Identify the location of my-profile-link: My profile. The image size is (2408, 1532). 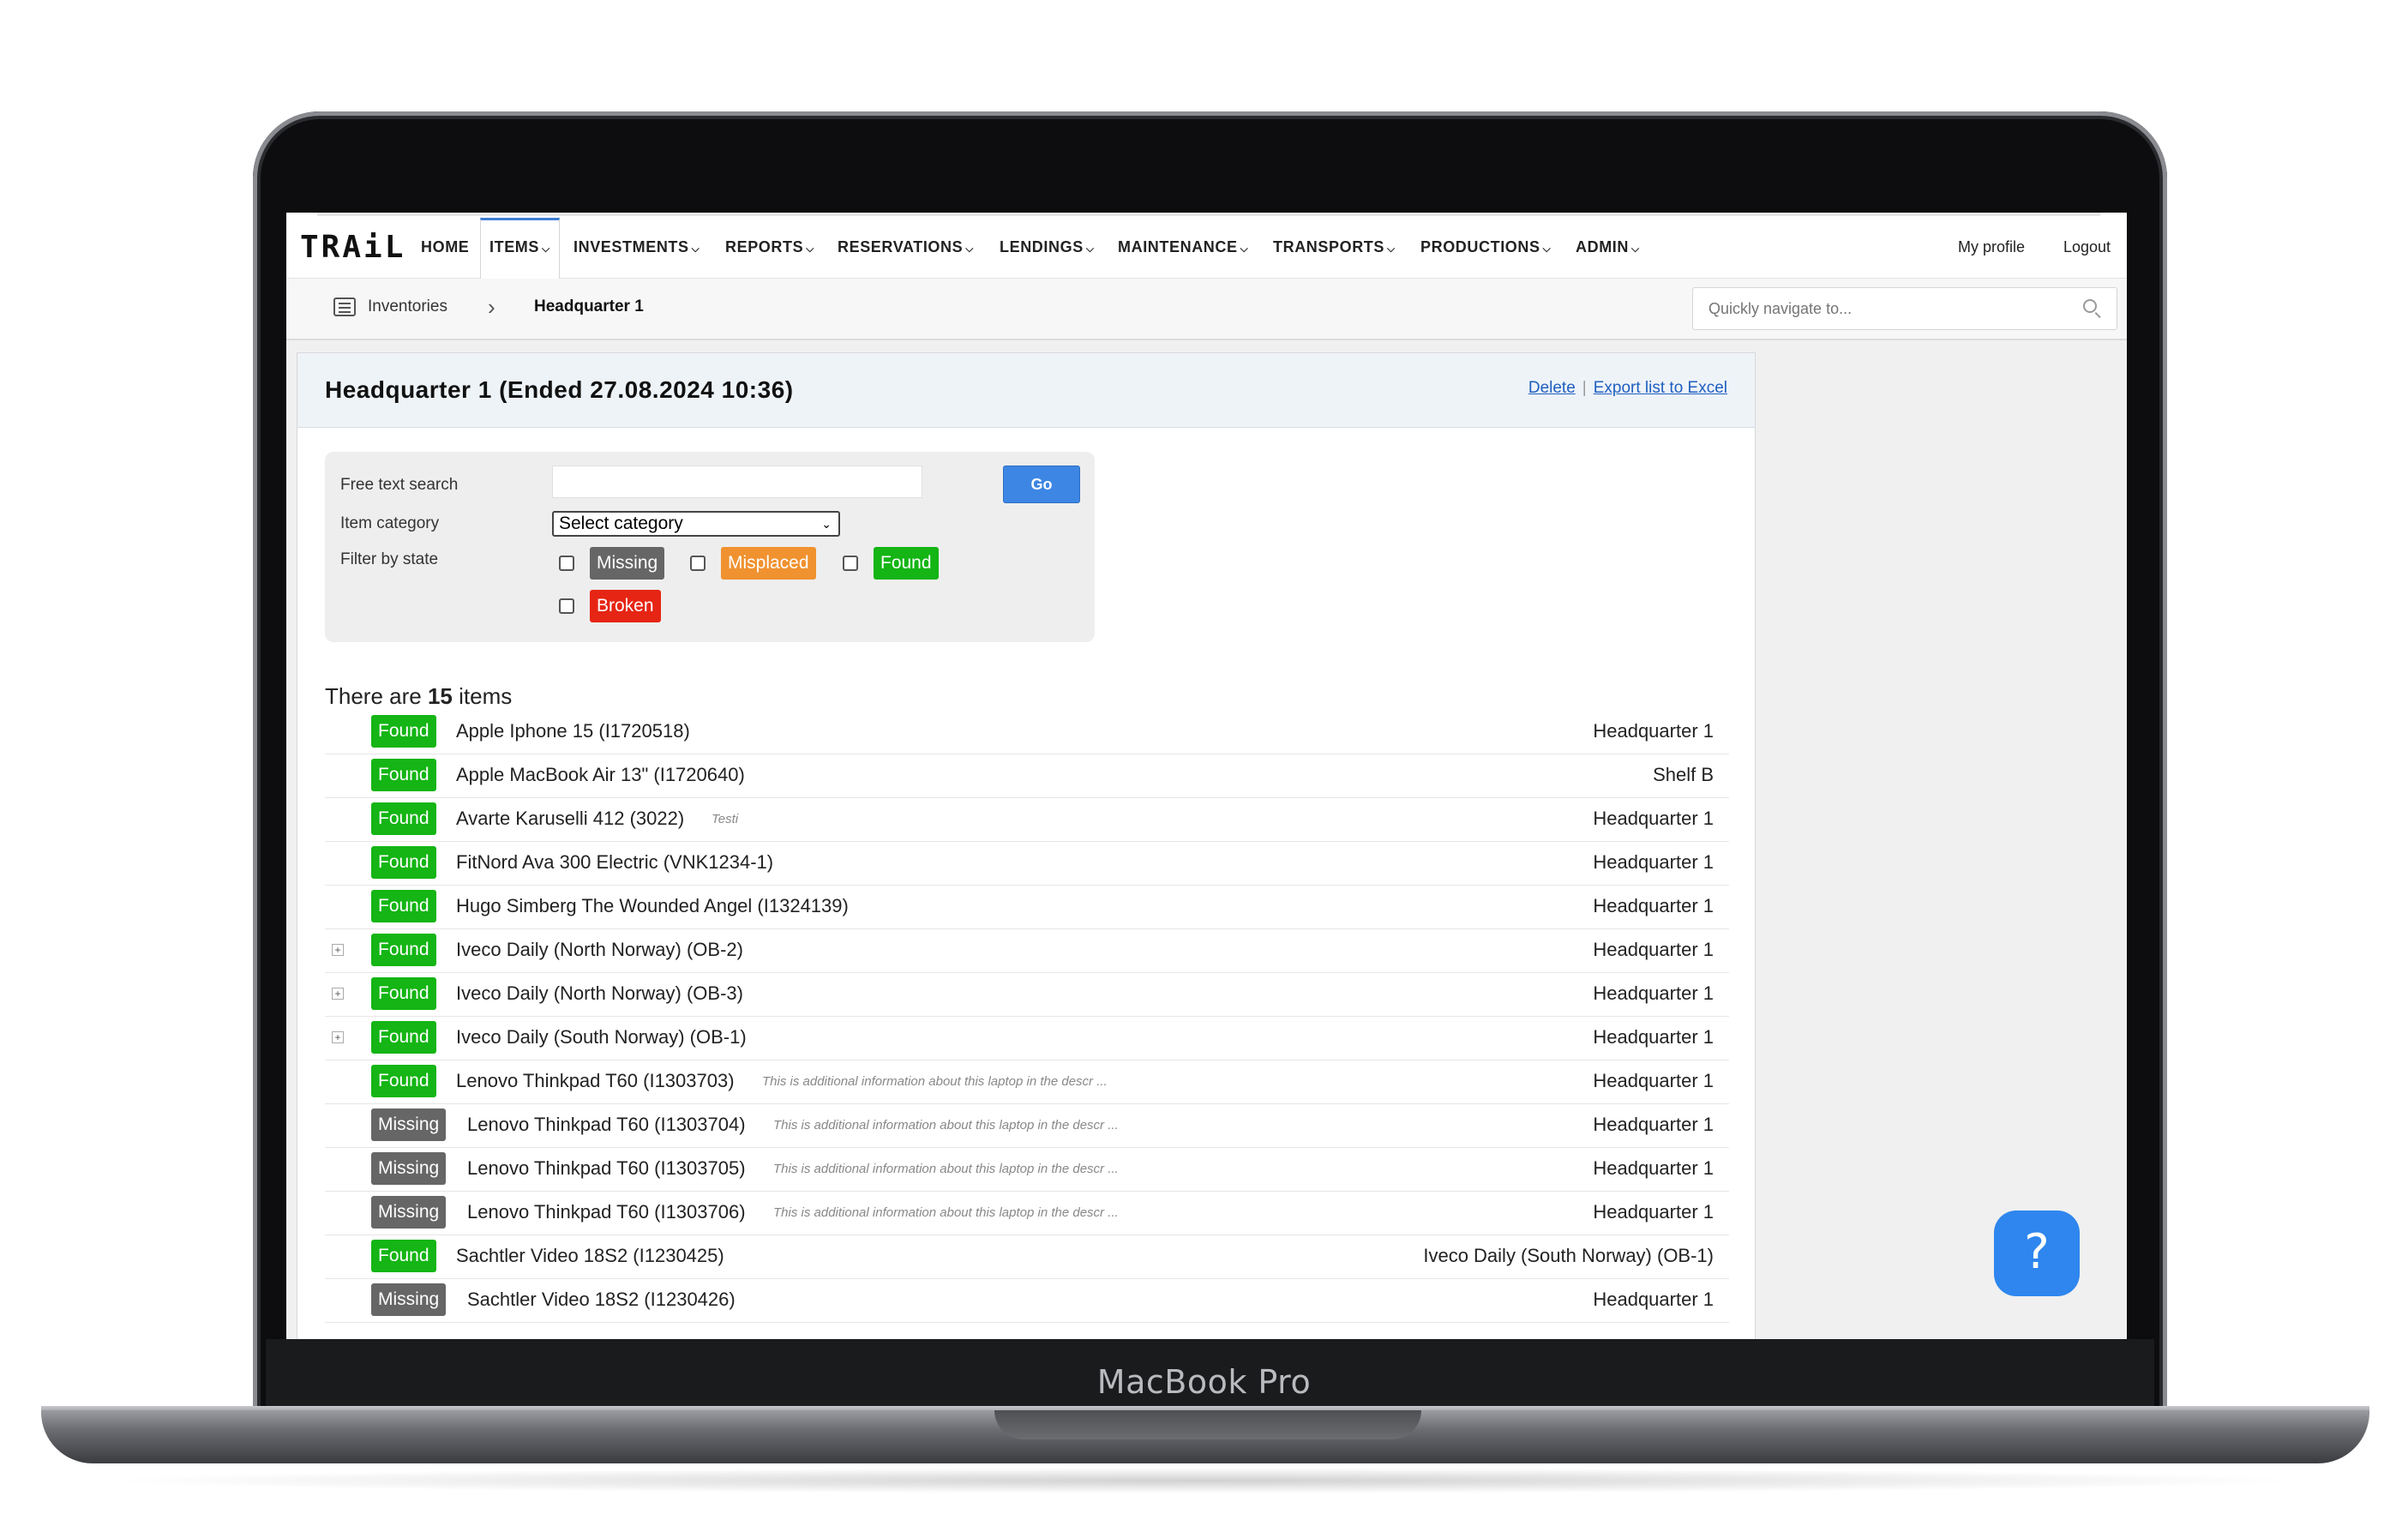
(1991, 247).